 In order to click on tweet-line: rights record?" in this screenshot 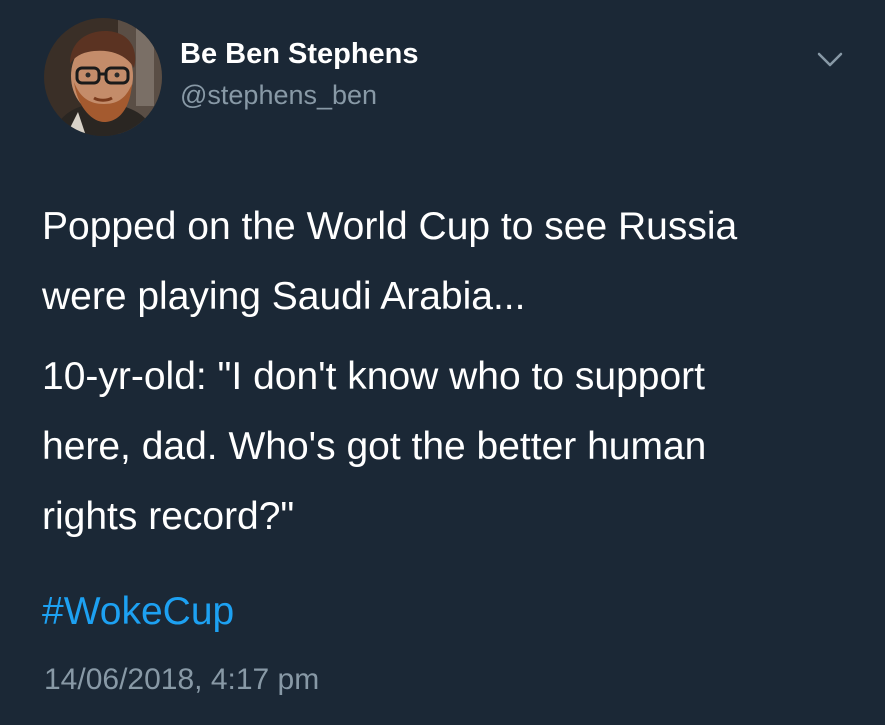, I will do `click(168, 516)`.